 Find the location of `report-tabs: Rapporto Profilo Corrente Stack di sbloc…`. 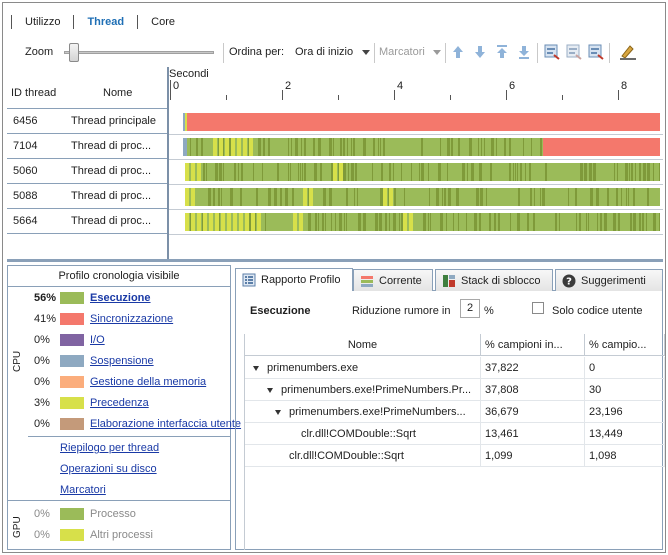

report-tabs: Rapporto Profilo Corrente Stack di sbloc… is located at coordinates (449, 279).